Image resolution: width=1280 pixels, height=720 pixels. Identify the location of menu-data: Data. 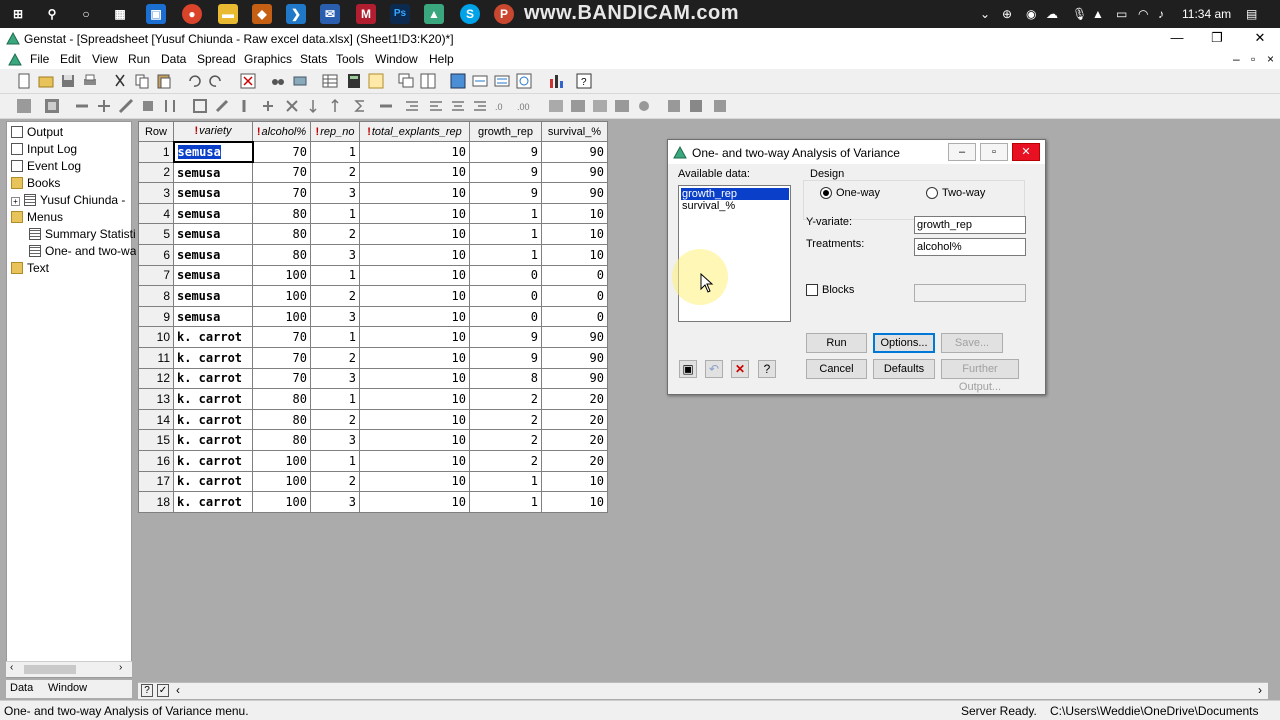
(173, 59).